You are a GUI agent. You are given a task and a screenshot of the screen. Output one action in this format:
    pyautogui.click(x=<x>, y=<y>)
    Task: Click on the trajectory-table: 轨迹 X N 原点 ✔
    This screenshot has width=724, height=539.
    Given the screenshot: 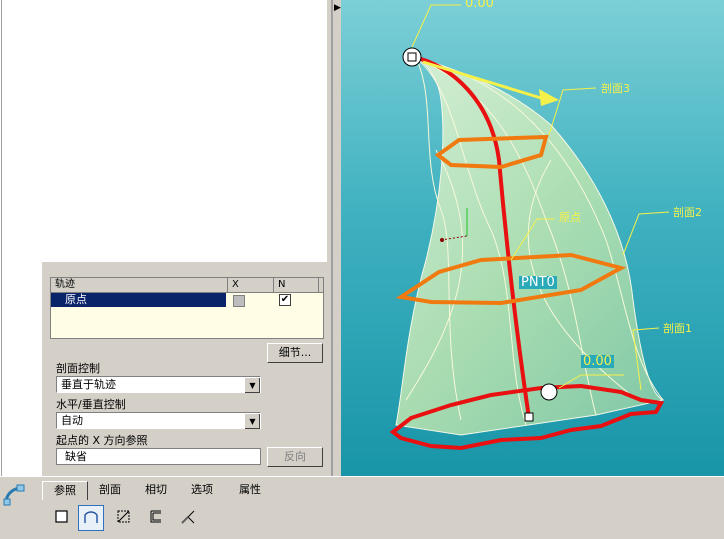 What is the action you would take?
    pyautogui.click(x=187, y=308)
    